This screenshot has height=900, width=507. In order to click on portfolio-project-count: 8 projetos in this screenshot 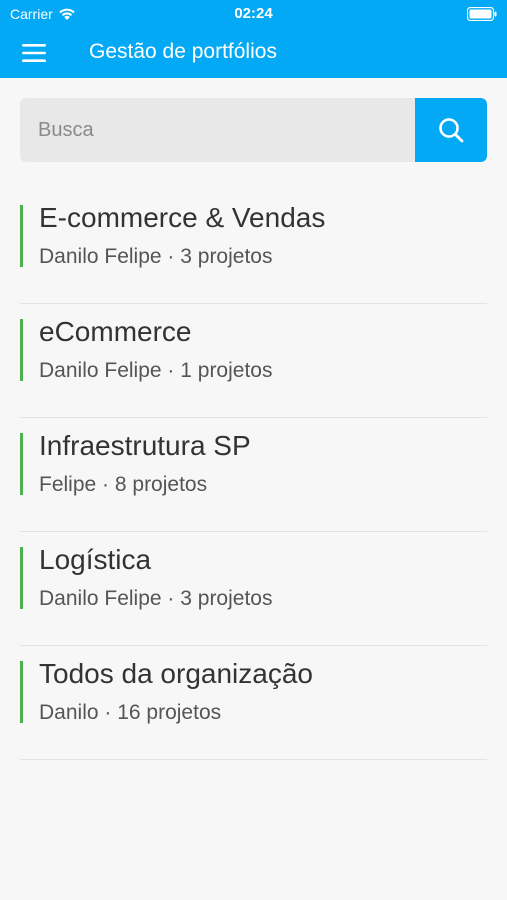, I will do `click(161, 484)`.